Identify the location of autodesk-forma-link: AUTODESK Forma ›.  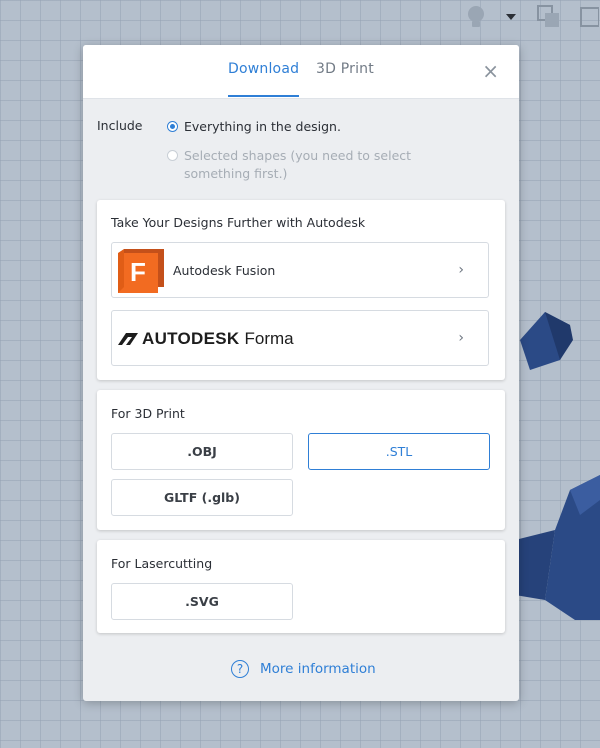
(300, 338).